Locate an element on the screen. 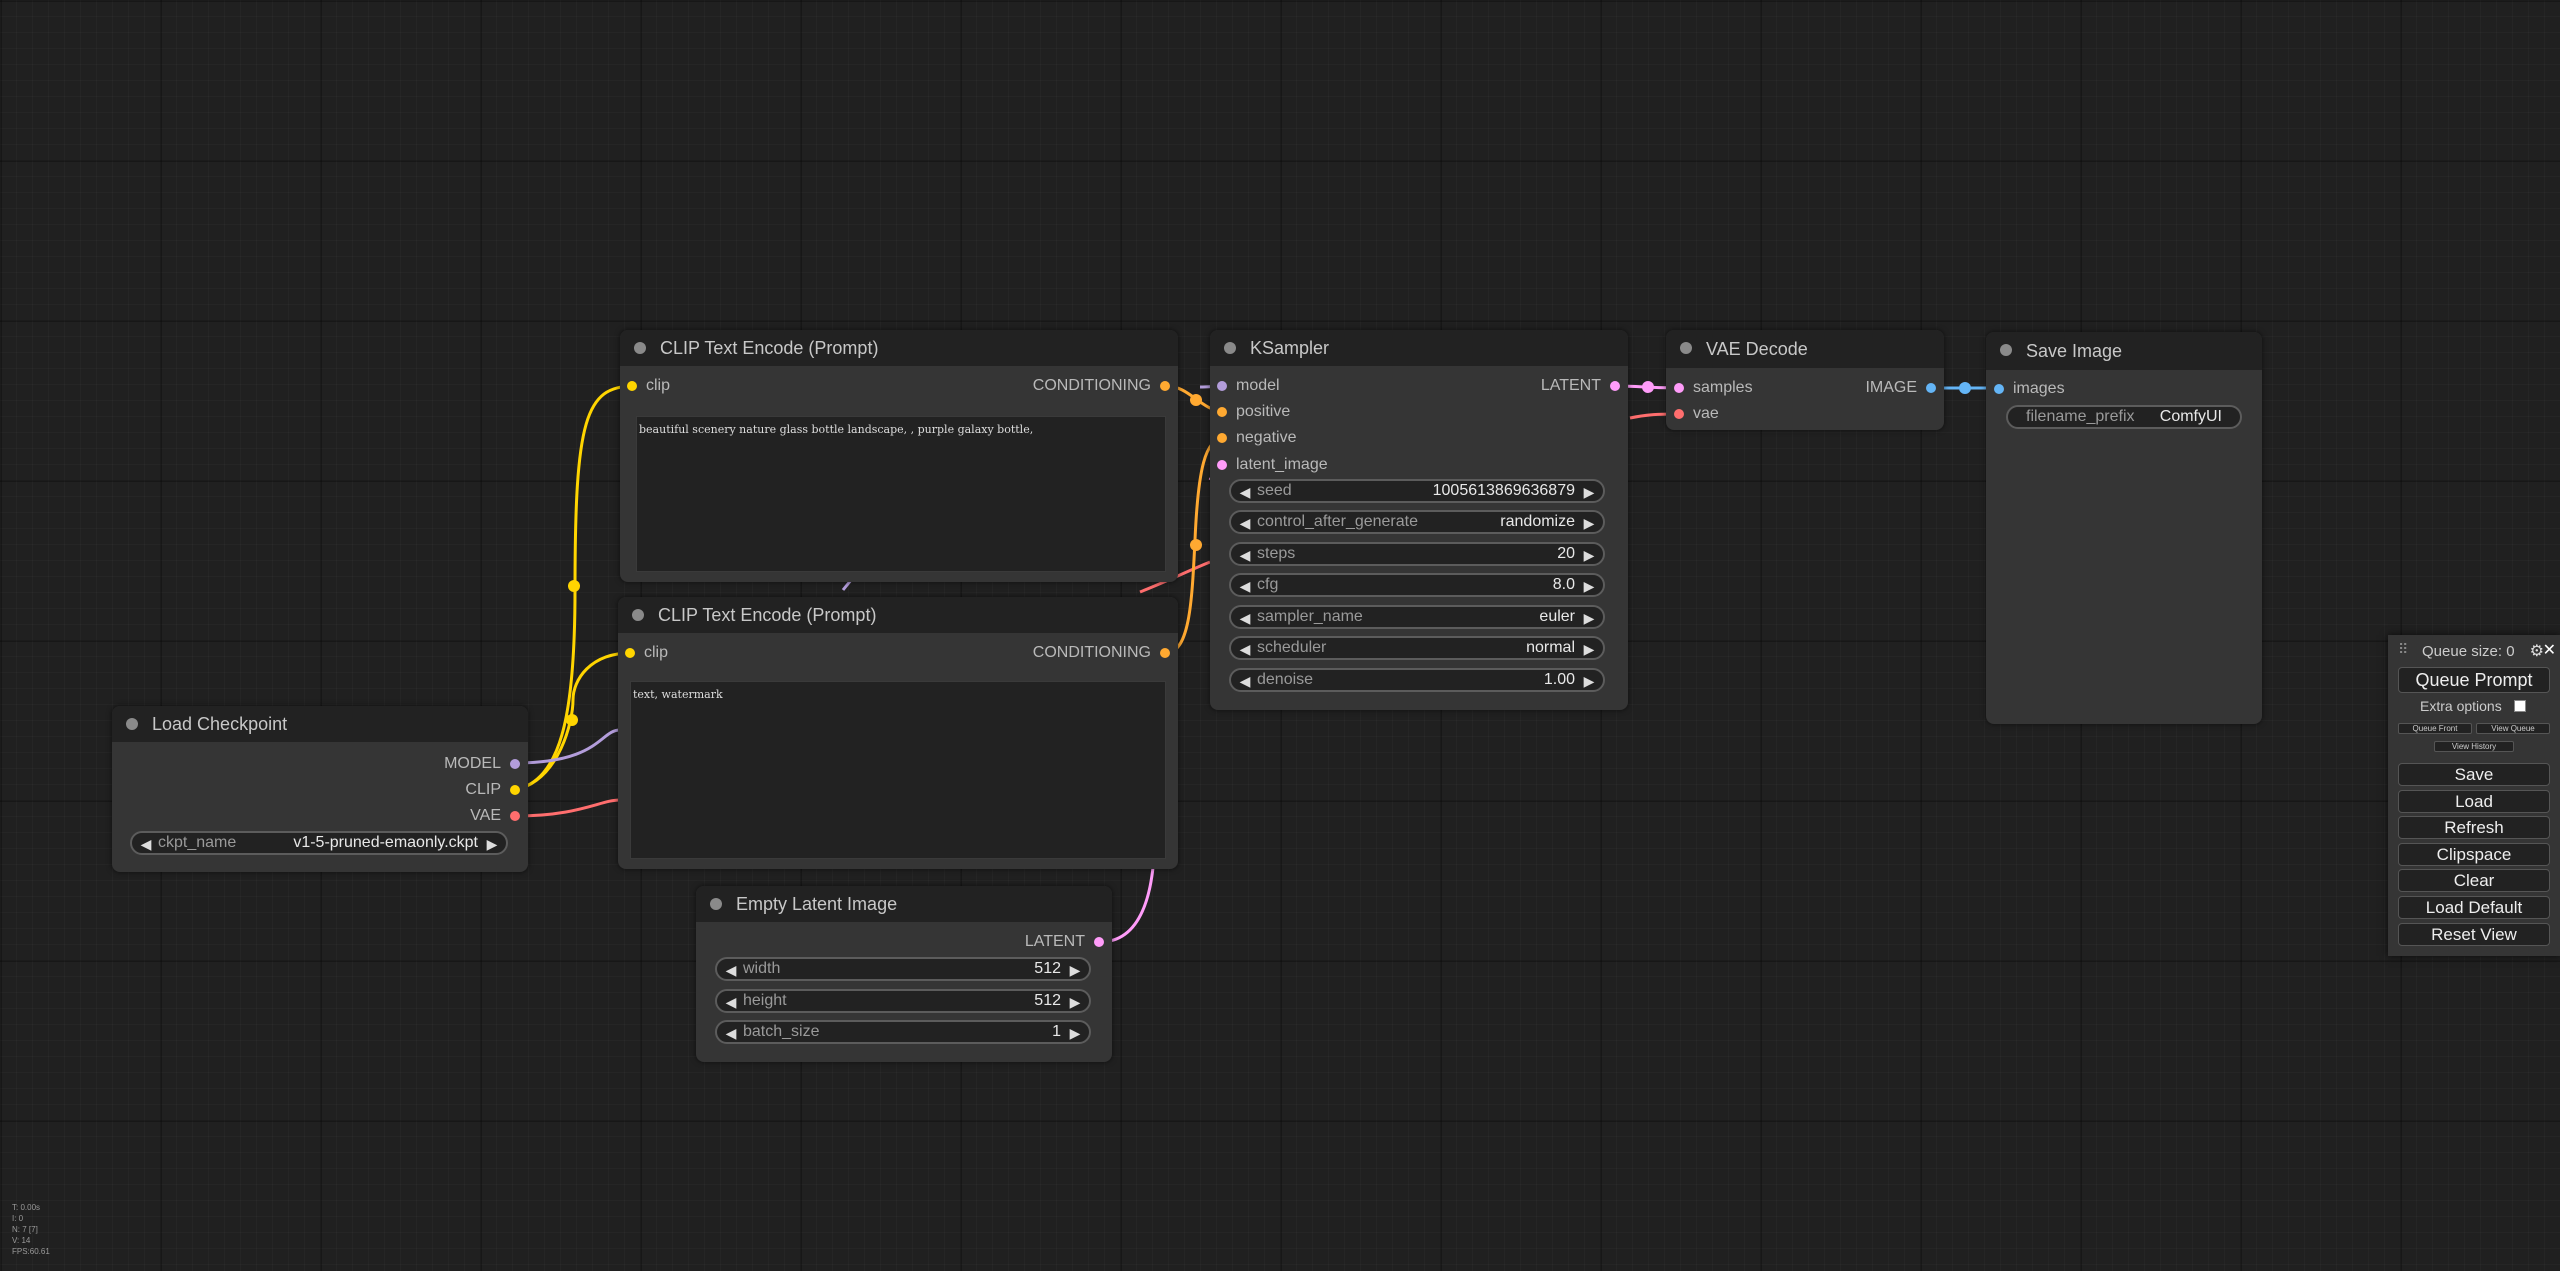 This screenshot has height=1271, width=2560. save-button: Save is located at coordinates (2474, 774).